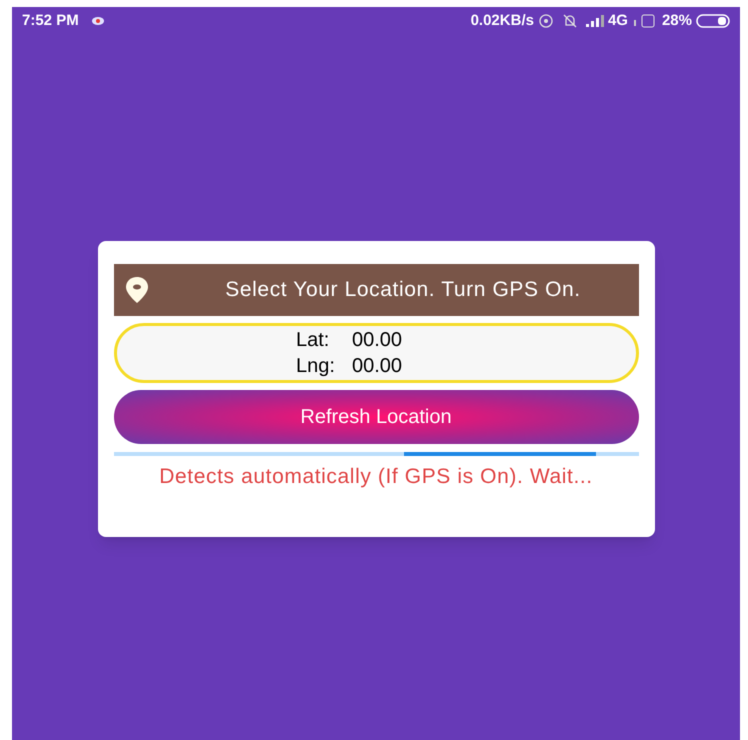 The image size is (748, 740). What do you see at coordinates (595, 21) in the screenshot?
I see `signal-icon` at bounding box center [595, 21].